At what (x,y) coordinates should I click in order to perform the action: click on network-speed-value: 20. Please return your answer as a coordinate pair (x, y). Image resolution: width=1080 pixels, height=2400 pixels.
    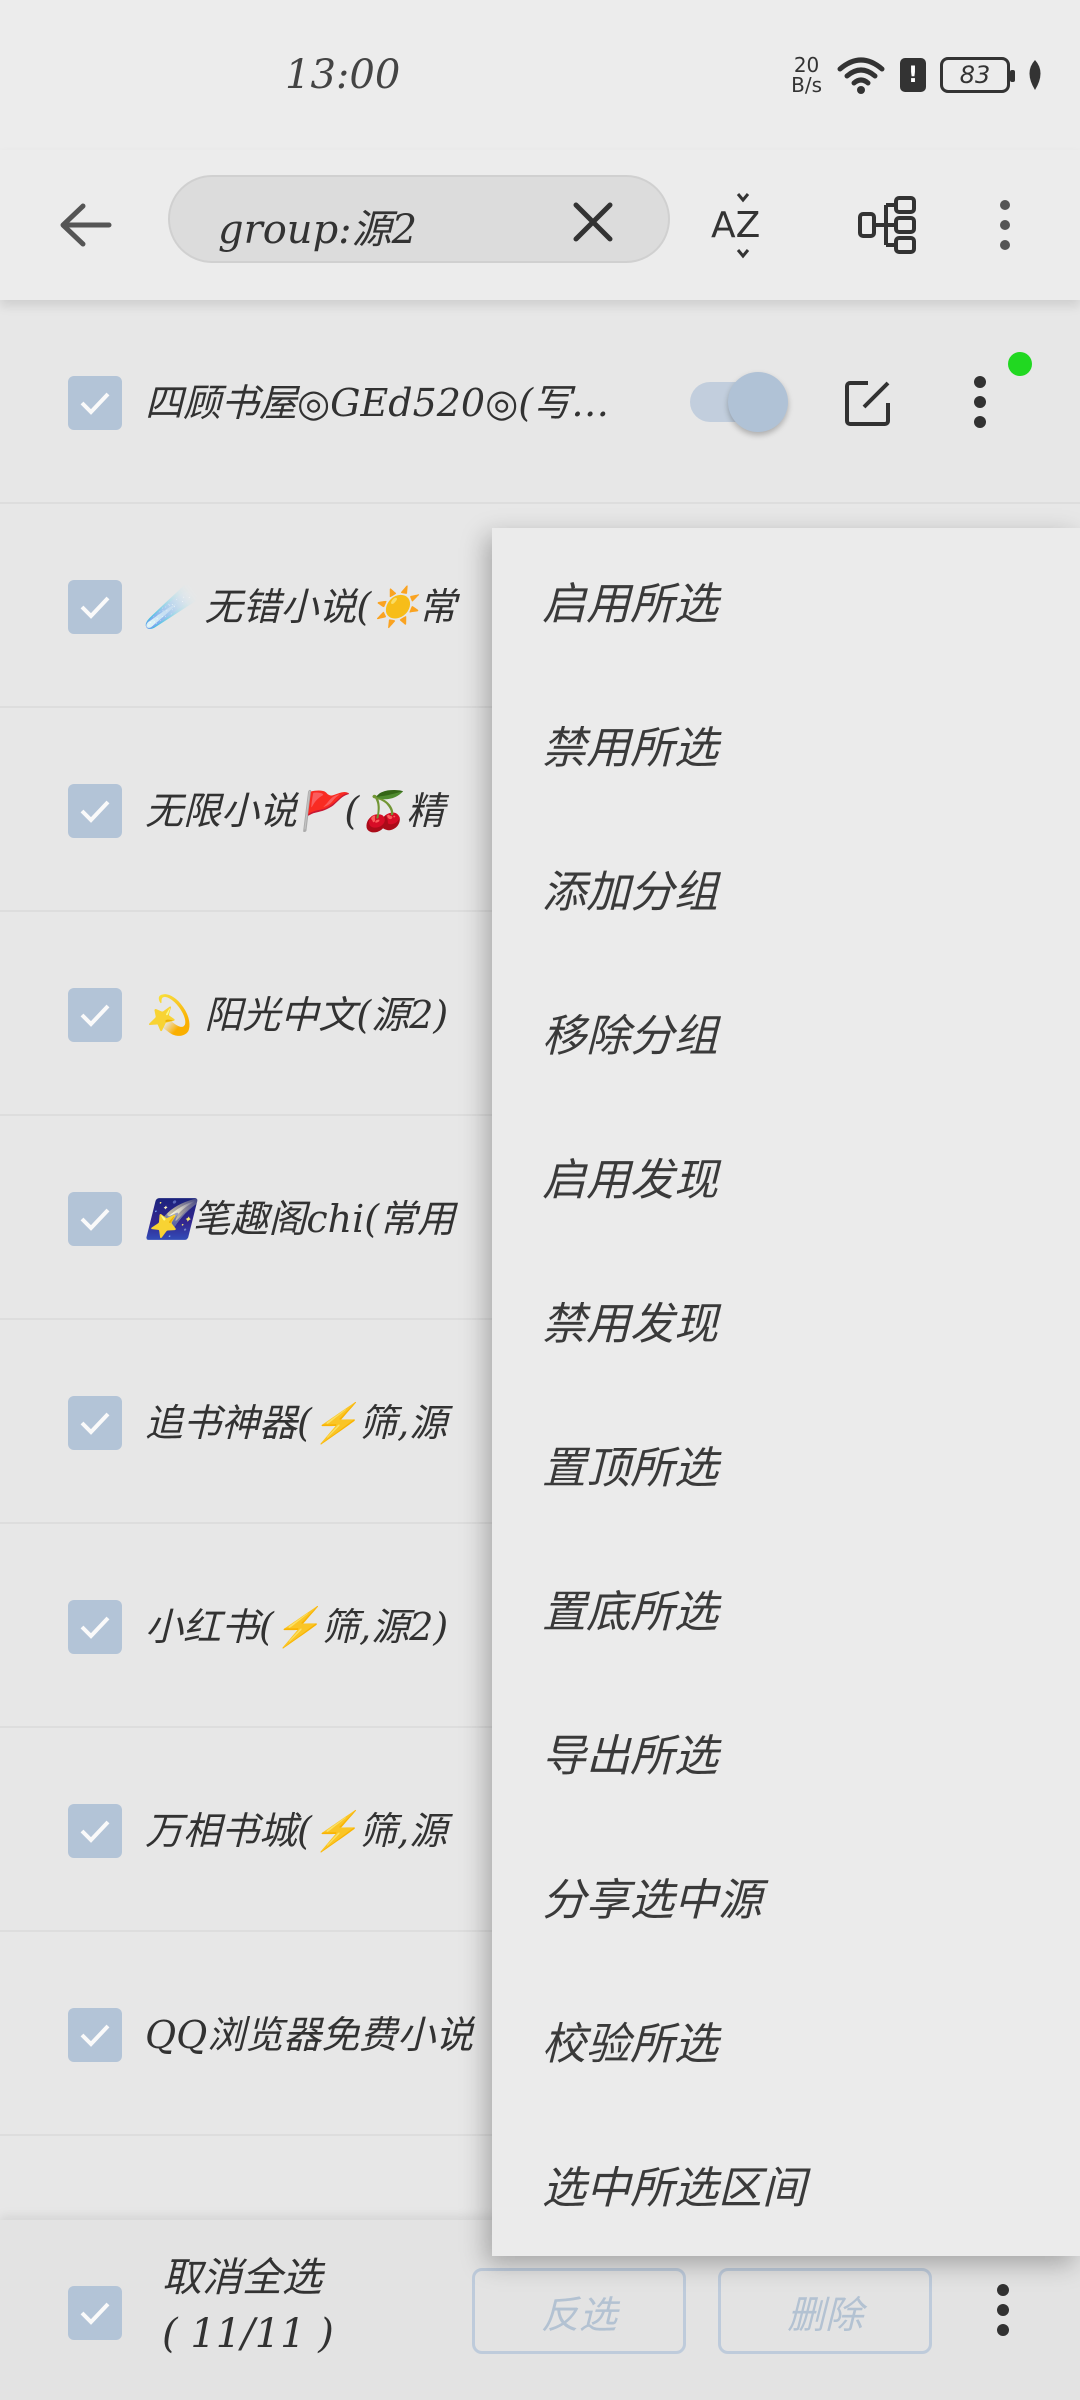
    Looking at the image, I should click on (806, 65).